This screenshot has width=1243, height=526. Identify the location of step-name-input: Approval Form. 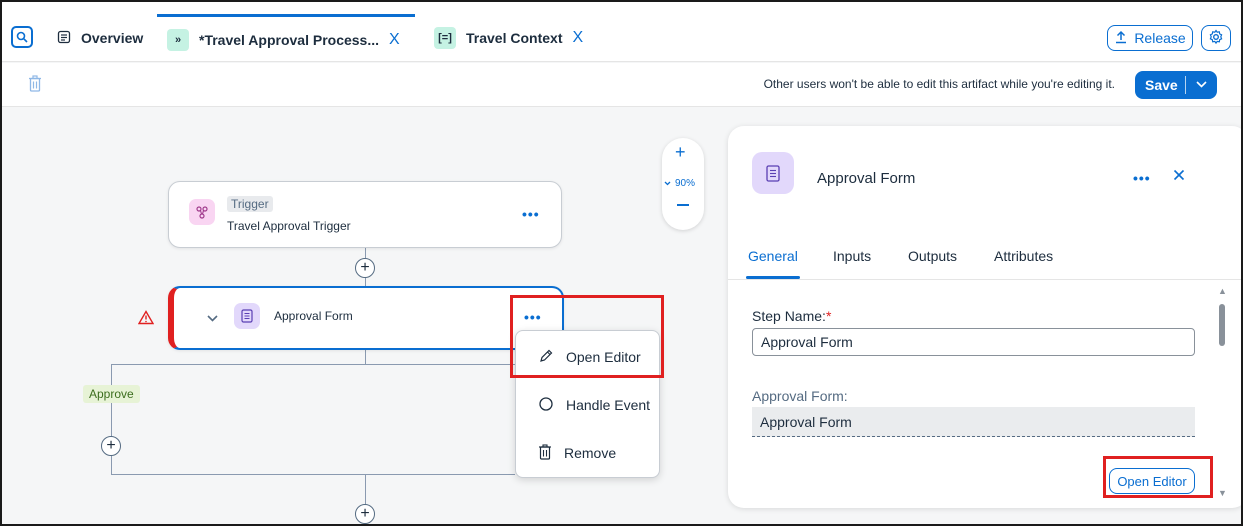
(973, 342).